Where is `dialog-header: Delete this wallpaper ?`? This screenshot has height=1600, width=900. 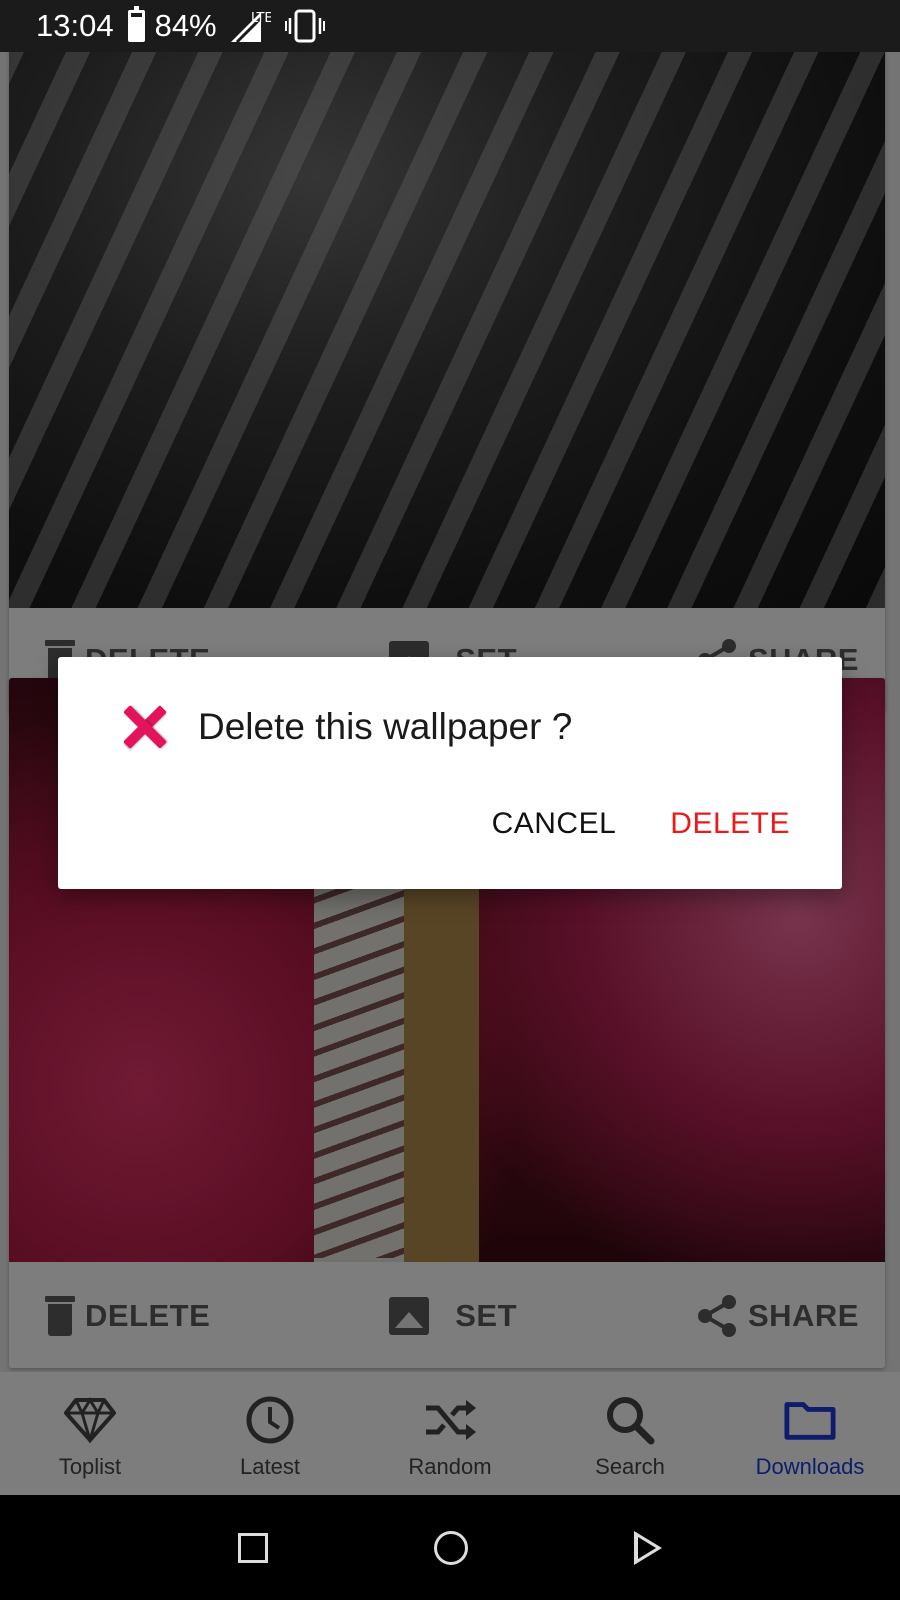
dialog-header: Delete this wallpaper ? is located at coordinates (347, 727).